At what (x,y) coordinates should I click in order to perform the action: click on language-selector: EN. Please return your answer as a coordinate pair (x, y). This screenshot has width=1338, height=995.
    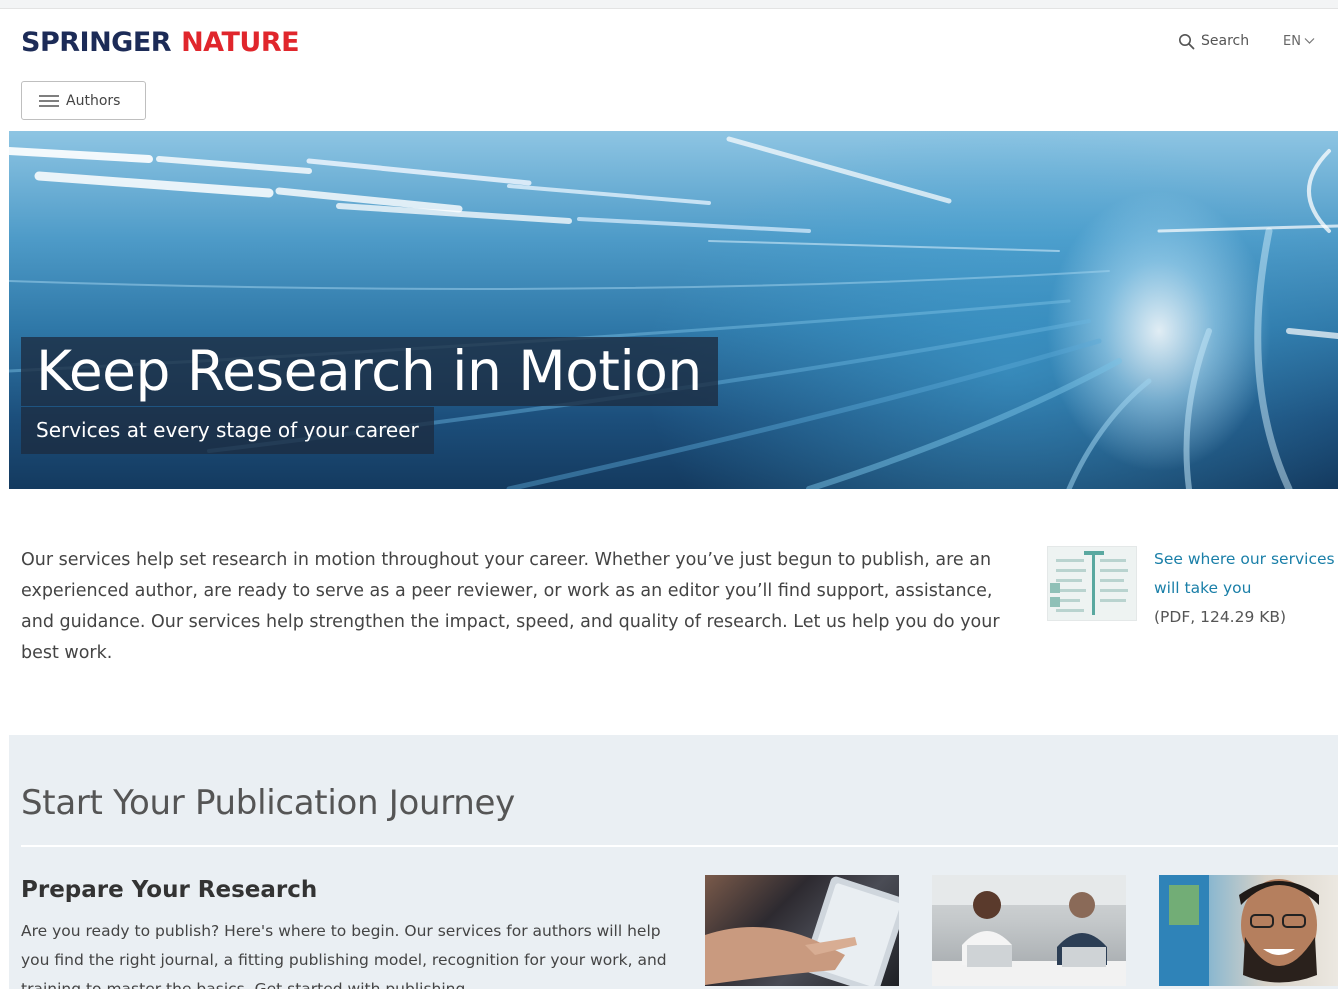
    Looking at the image, I should click on (1299, 41).